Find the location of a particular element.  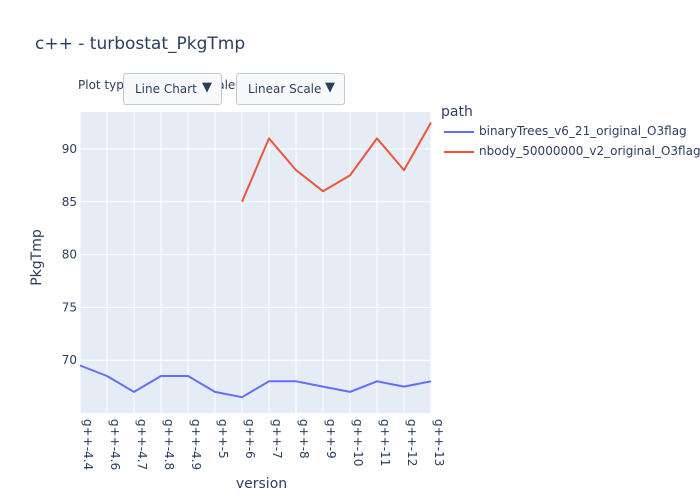

x-tick-label: g++-4.8 is located at coordinates (169, 444).